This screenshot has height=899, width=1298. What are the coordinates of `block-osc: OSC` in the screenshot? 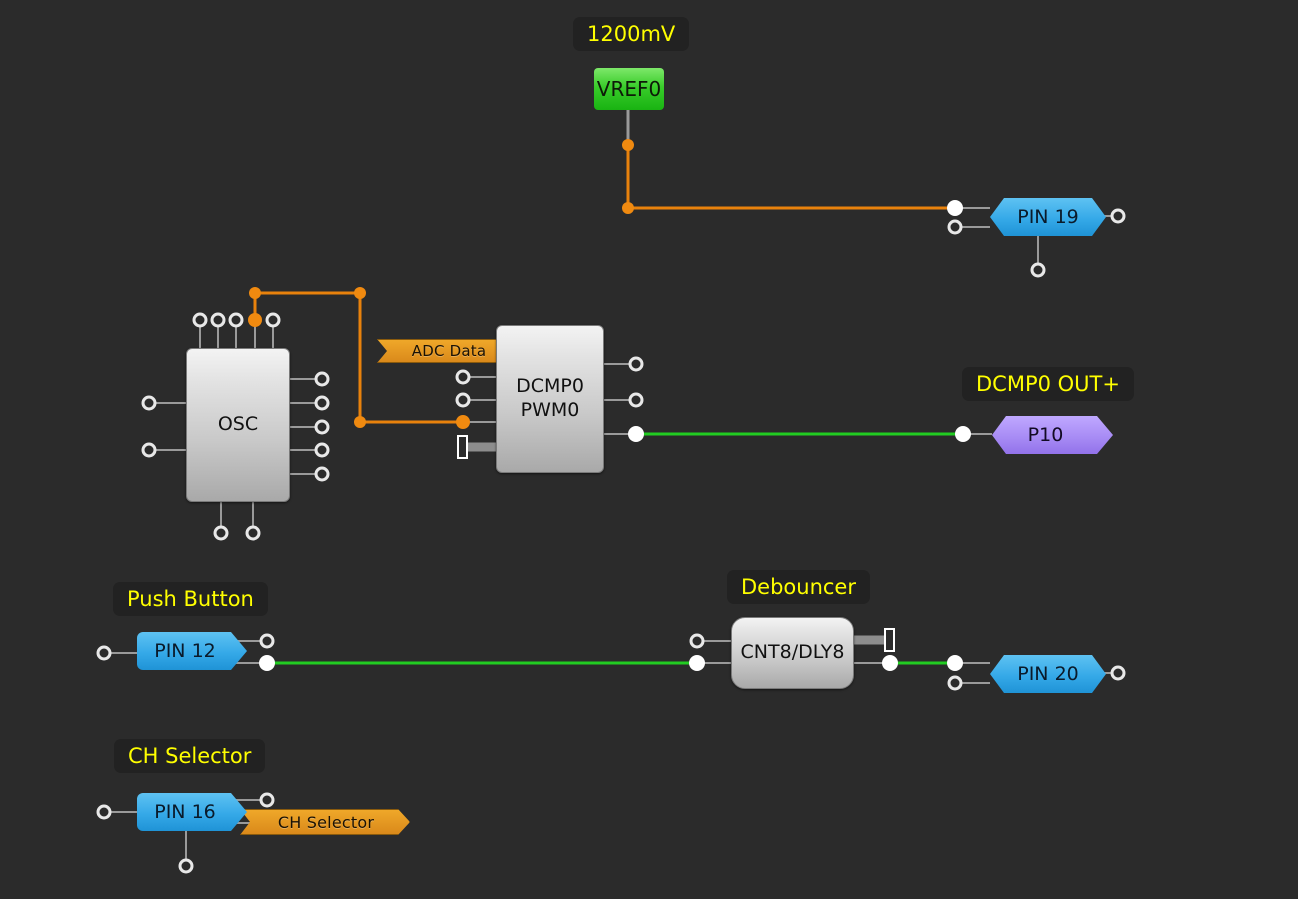 It's located at (238, 425).